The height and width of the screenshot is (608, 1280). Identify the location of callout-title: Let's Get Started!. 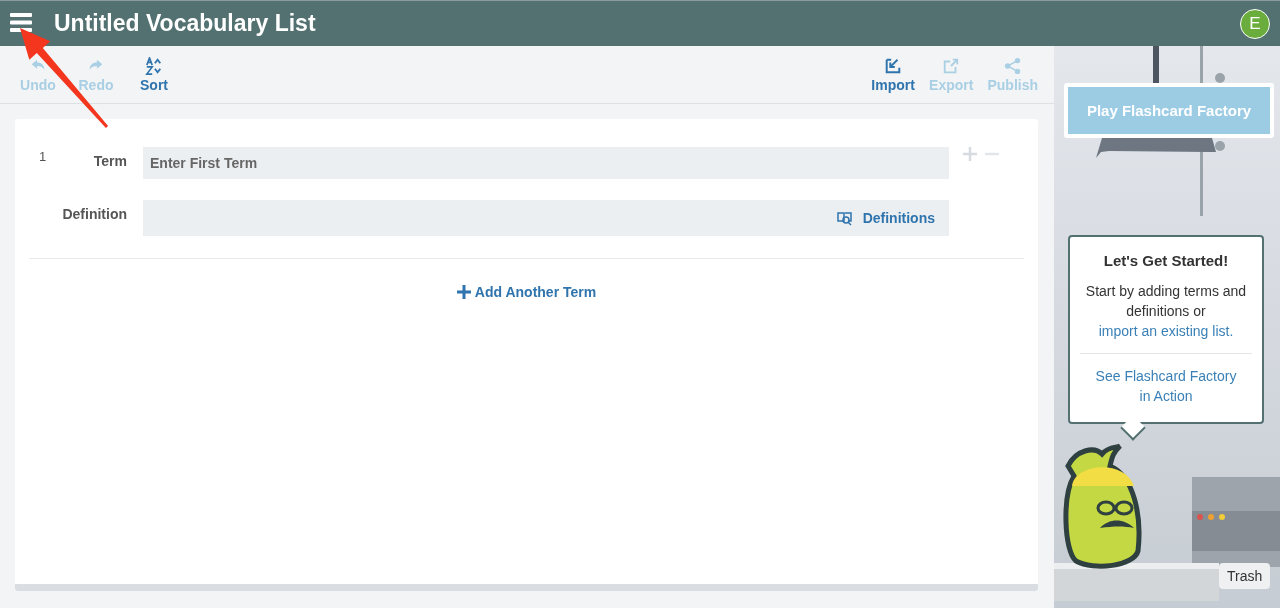
(1166, 261).